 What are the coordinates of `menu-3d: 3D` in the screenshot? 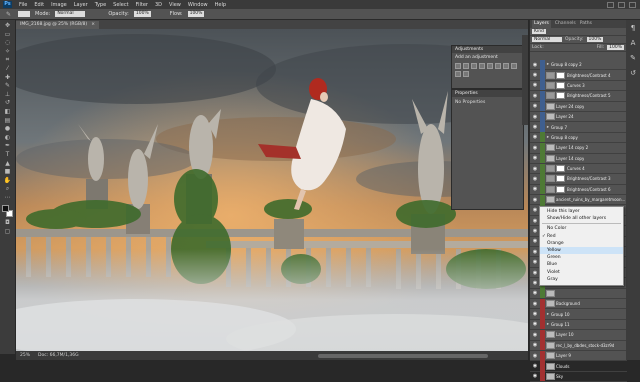 It's located at (158, 5).